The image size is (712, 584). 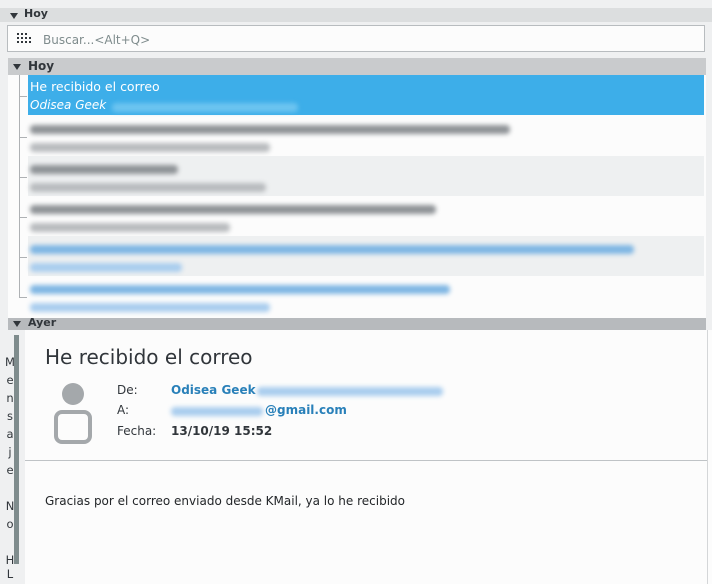 I want to click on side-letter: a, so click(x=10, y=434).